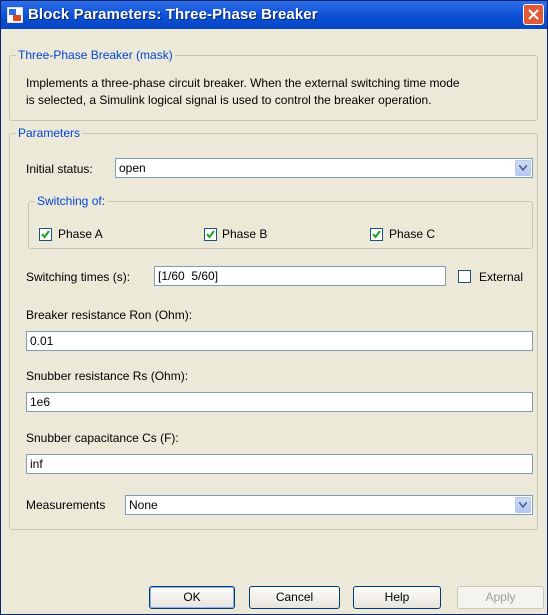  I want to click on apply-button: Apply, so click(500, 597).